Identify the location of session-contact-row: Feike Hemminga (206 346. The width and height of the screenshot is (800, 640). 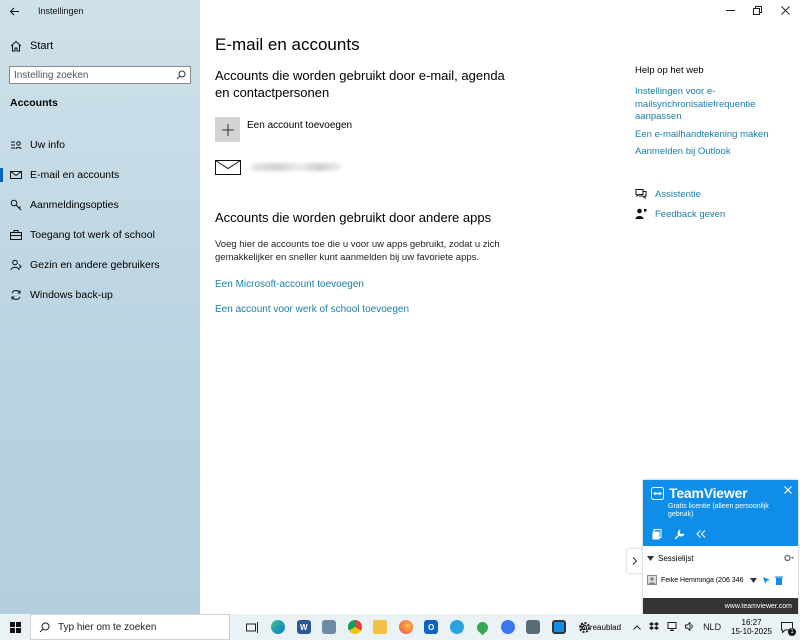
(722, 580).